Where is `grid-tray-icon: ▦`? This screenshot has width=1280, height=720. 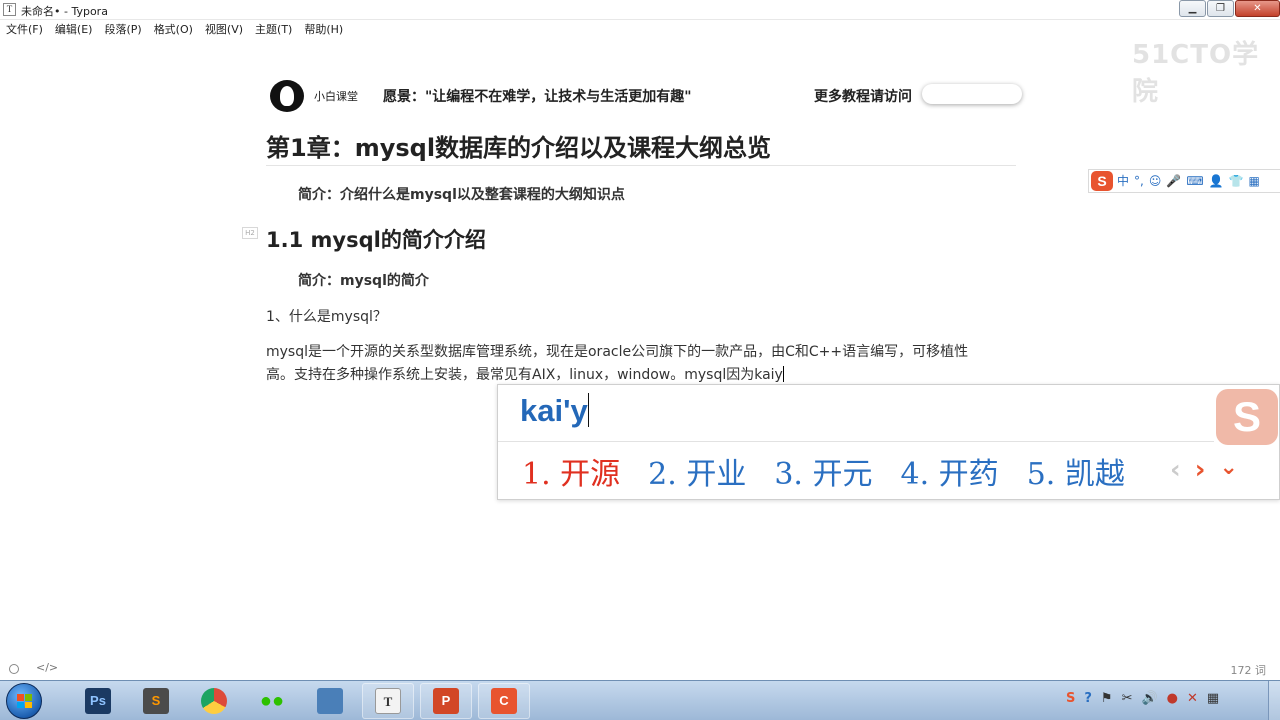
grid-tray-icon: ▦ is located at coordinates (1213, 698).